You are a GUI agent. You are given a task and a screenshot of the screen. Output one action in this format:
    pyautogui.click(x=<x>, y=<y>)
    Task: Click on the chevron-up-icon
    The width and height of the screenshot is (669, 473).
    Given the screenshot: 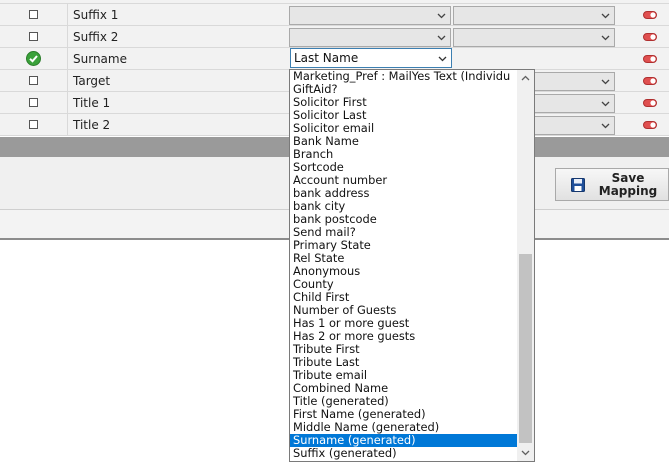 What is the action you would take?
    pyautogui.click(x=525, y=78)
    